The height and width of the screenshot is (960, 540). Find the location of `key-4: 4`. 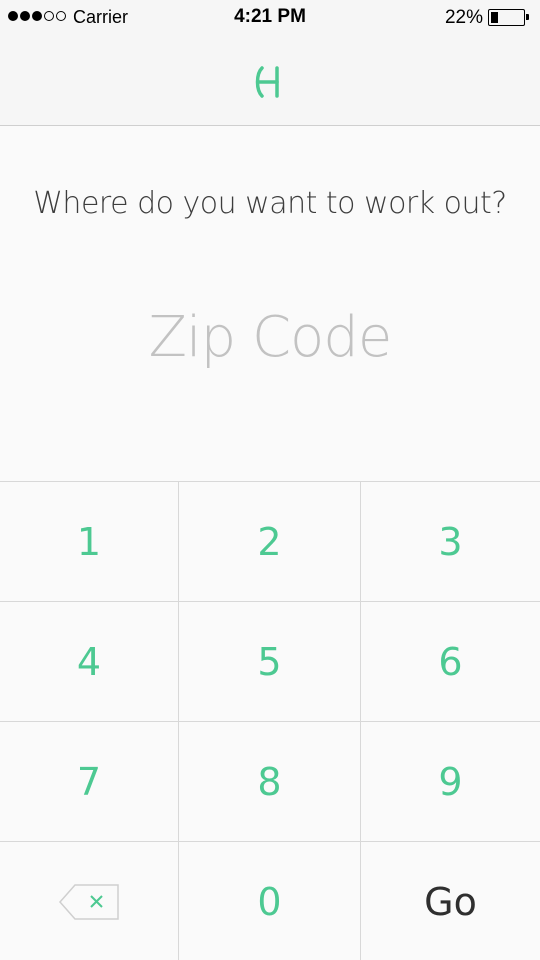

key-4: 4 is located at coordinates (89, 662).